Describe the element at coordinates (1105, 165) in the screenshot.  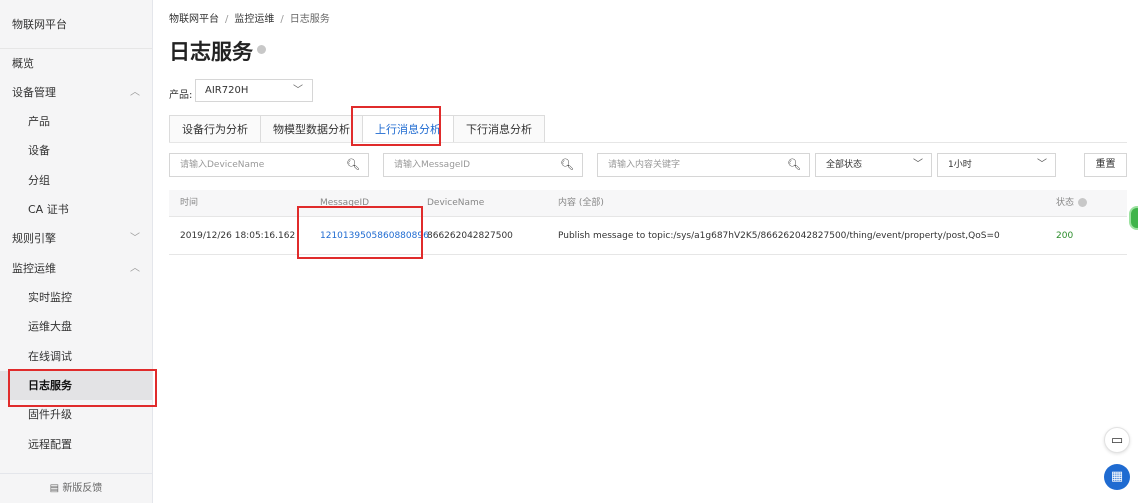
I see `reset-button: 重置` at that location.